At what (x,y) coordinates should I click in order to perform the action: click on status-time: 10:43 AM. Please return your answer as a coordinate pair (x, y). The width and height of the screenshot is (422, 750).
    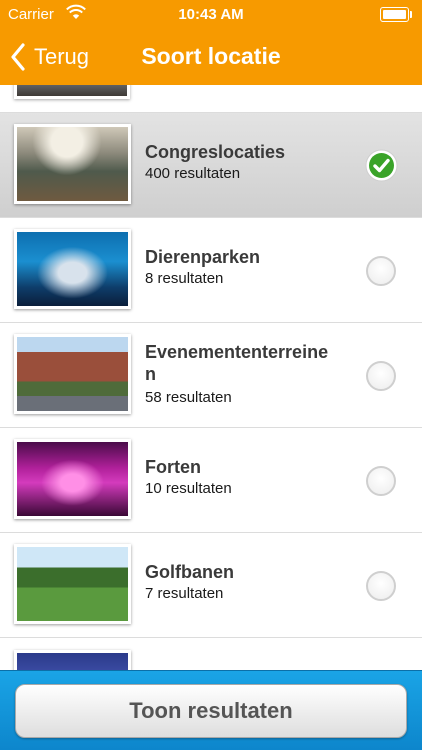
    Looking at the image, I should click on (211, 14).